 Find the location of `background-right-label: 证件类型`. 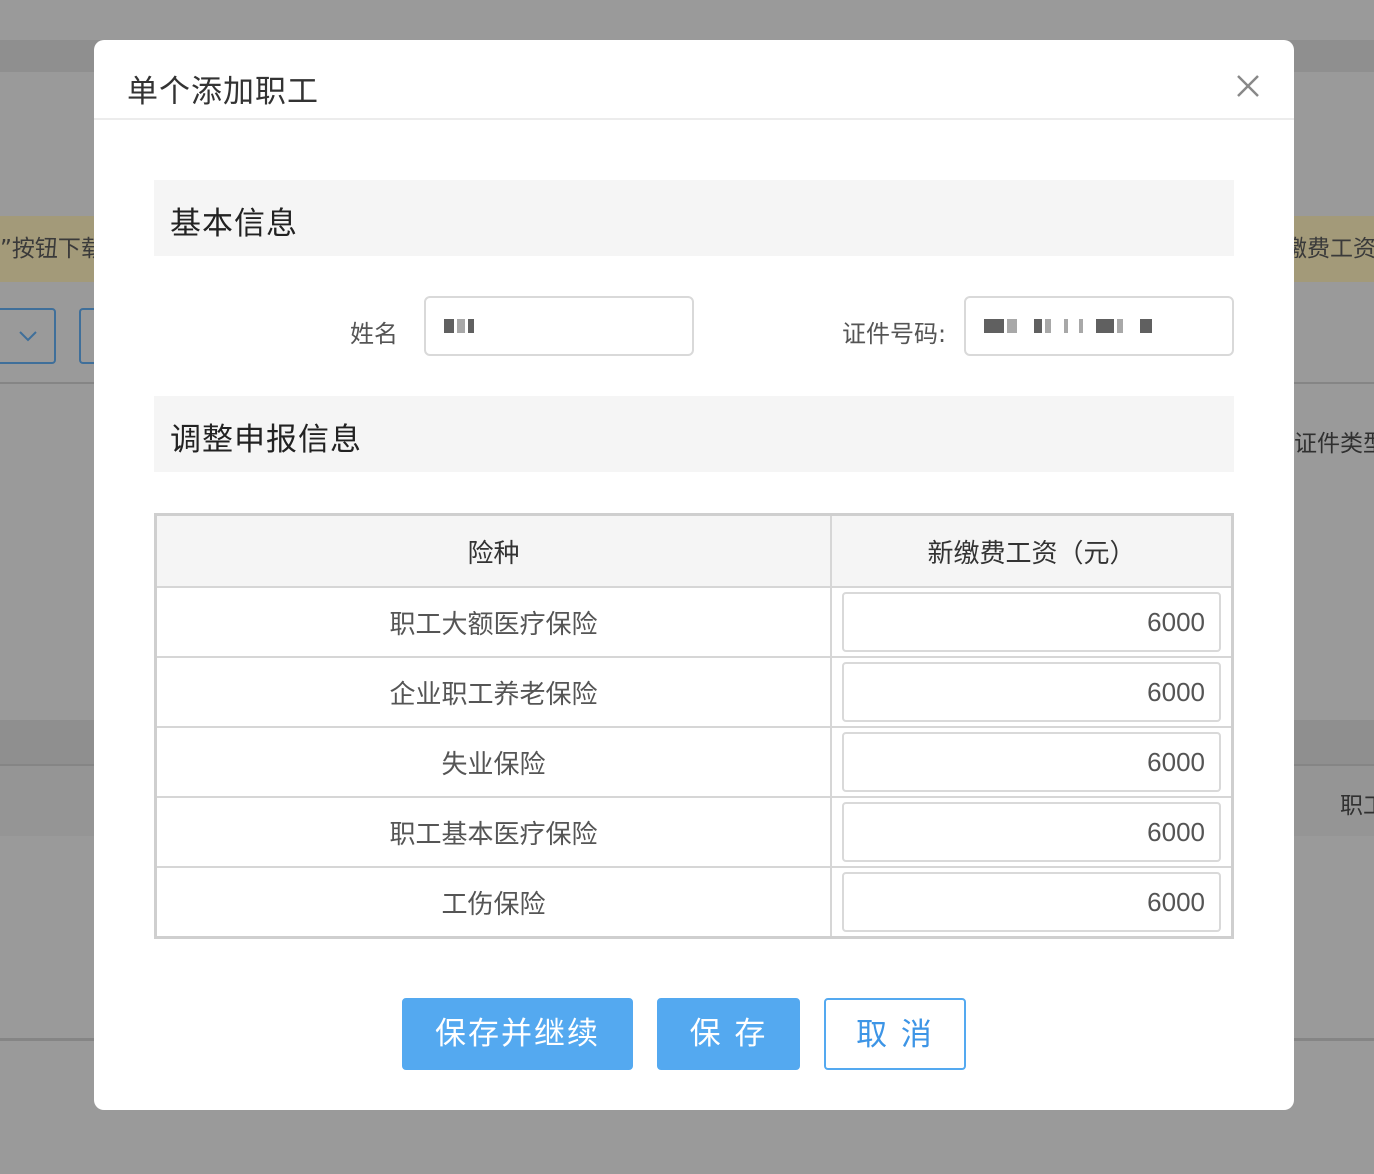

background-right-label: 证件类型 is located at coordinates (1334, 444).